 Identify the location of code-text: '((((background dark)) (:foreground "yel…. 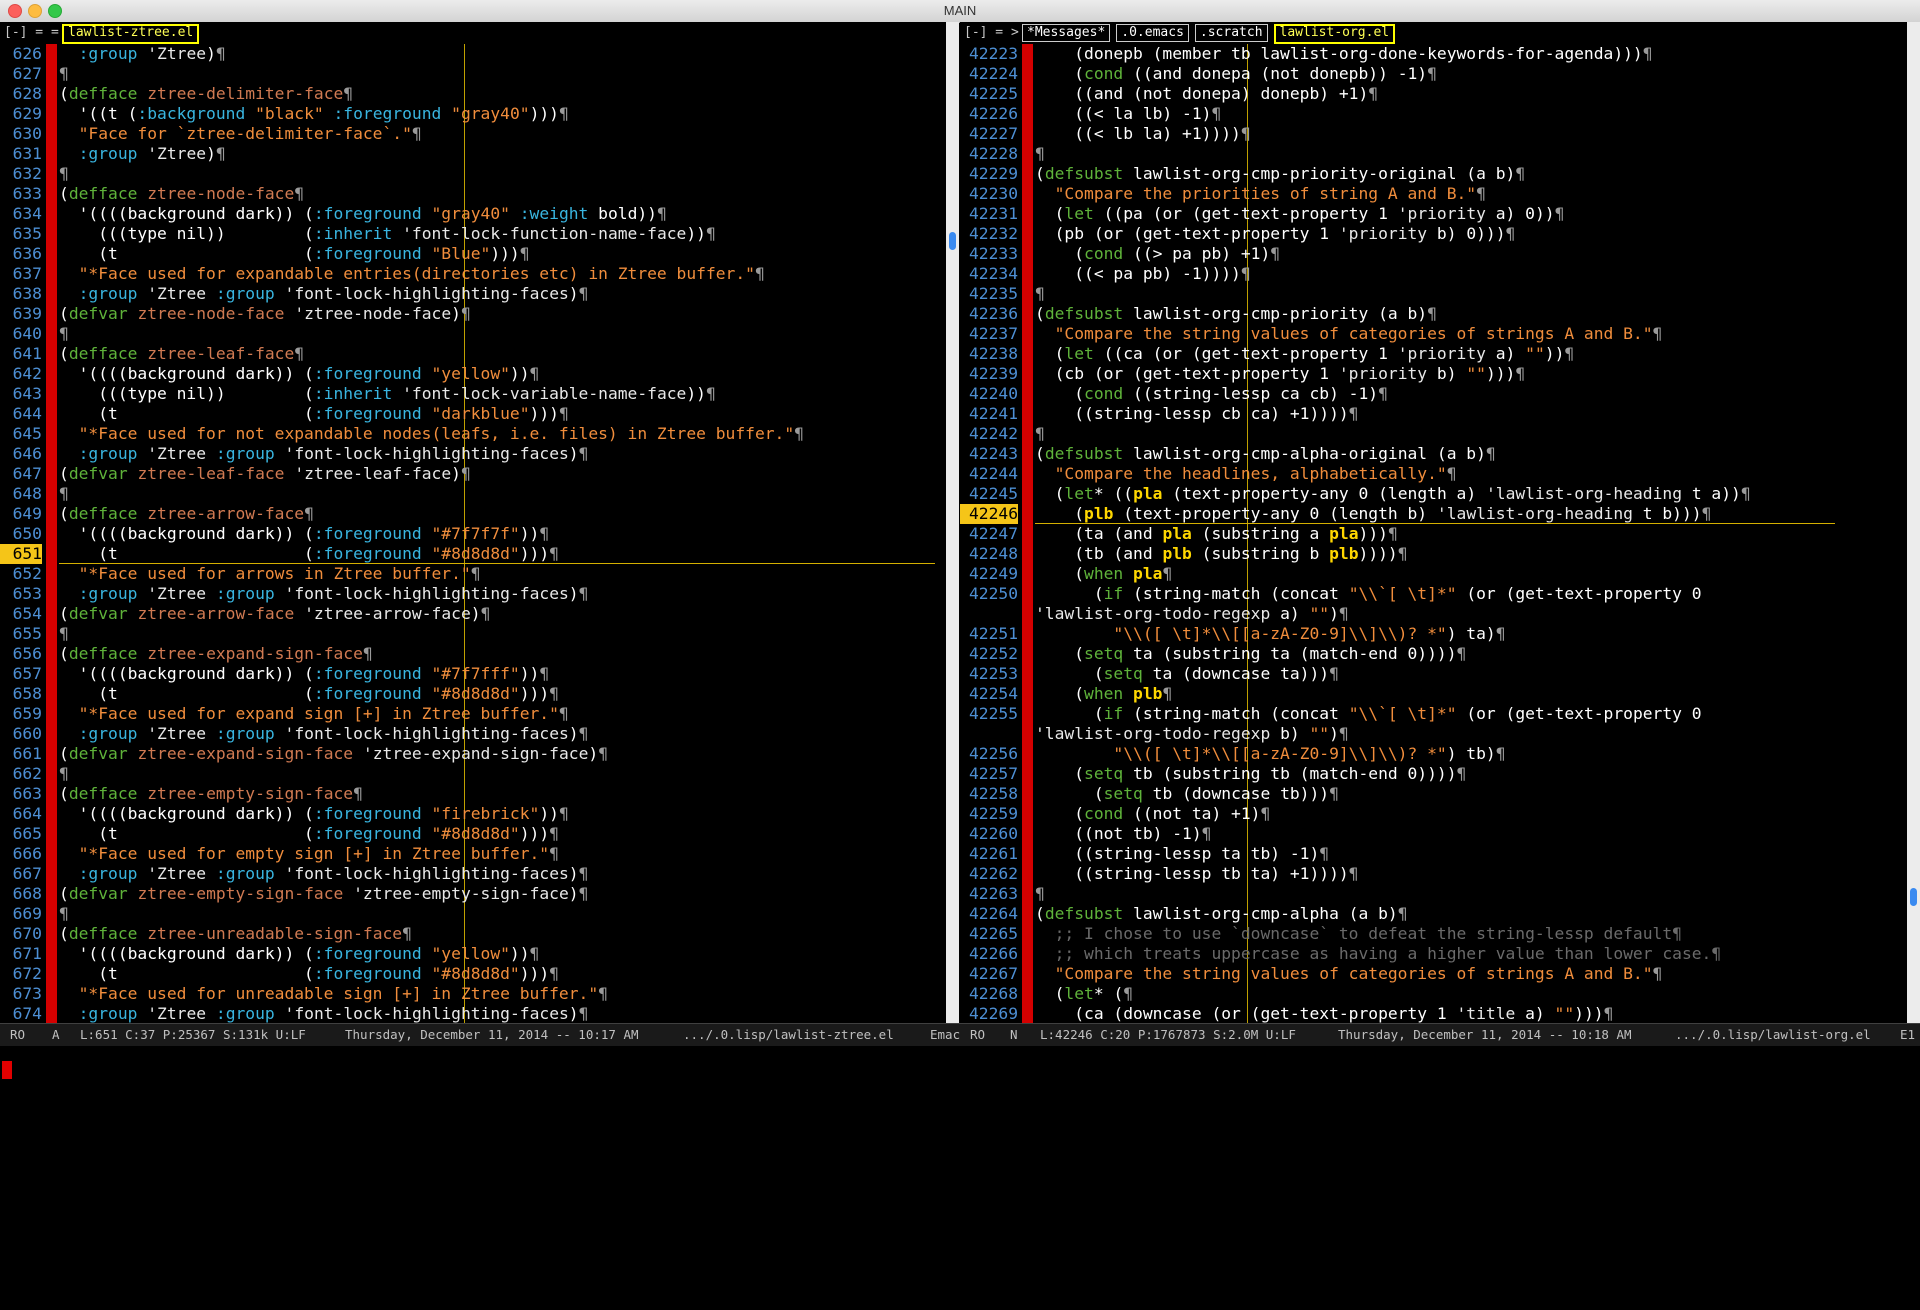
(299, 374).